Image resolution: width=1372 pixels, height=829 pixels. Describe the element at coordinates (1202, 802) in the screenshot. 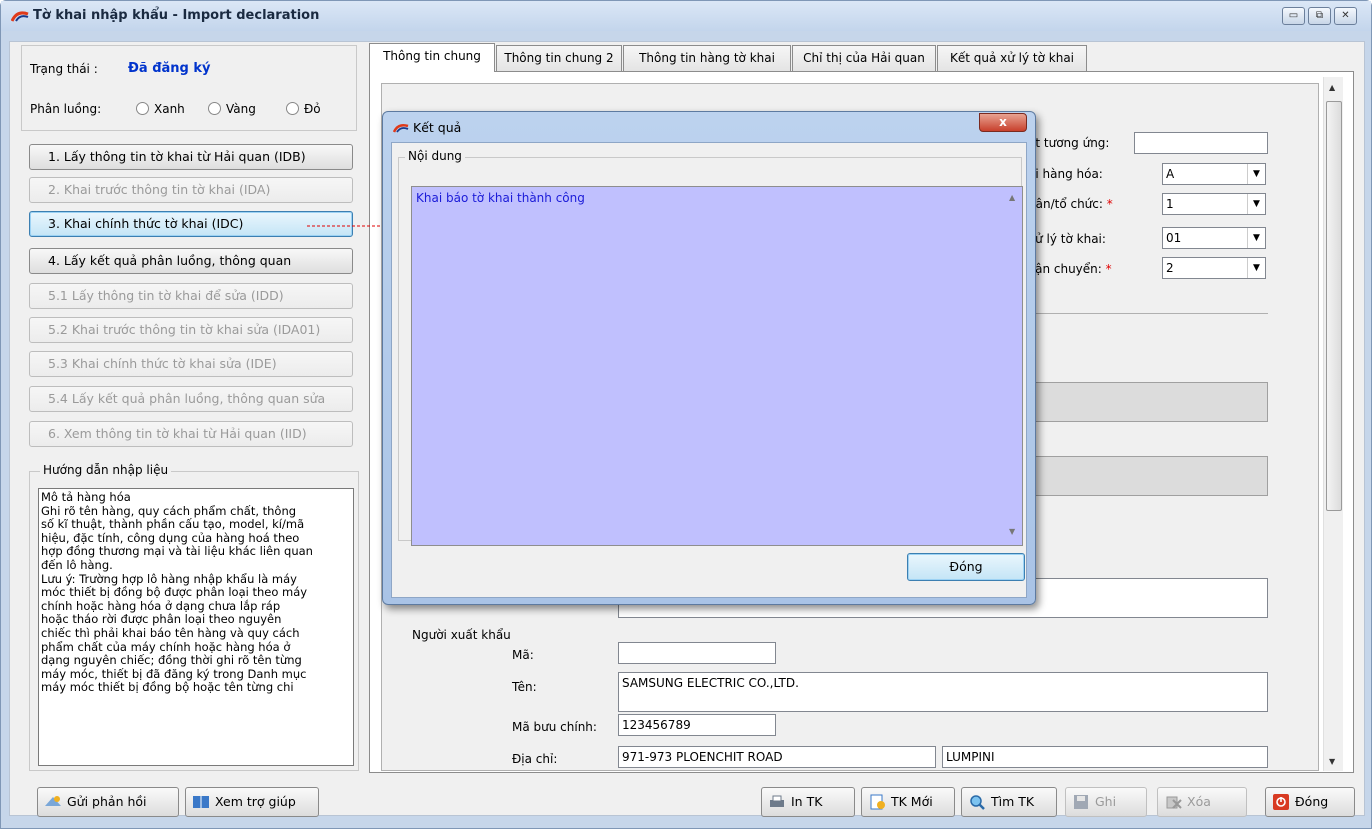

I see `delete-button: Xóa` at that location.